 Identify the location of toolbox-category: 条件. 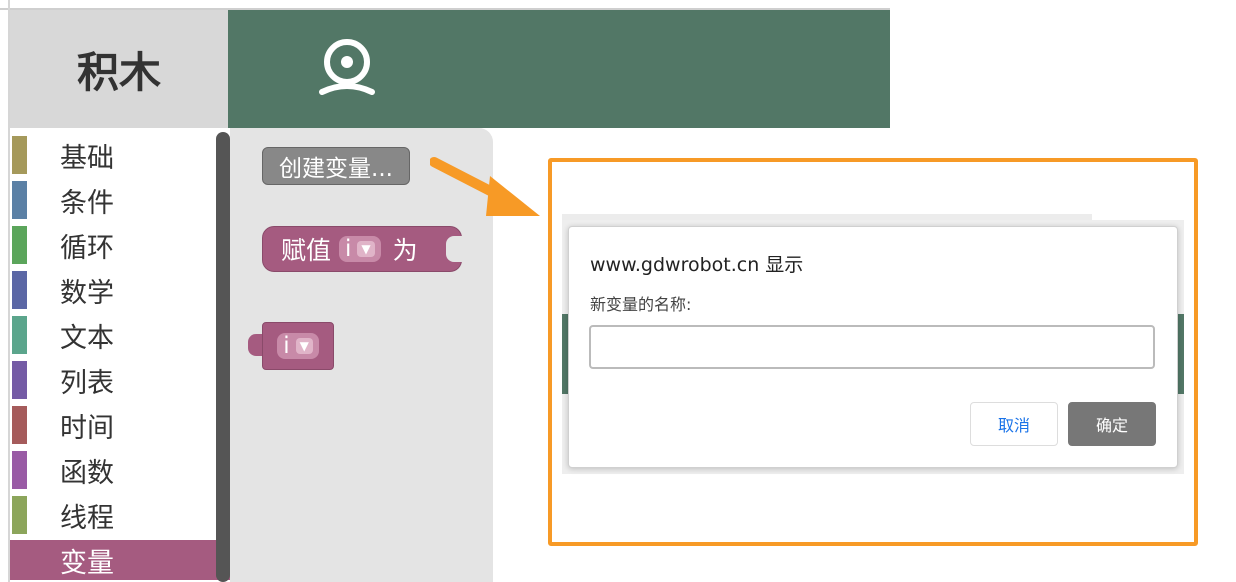
(120, 200).